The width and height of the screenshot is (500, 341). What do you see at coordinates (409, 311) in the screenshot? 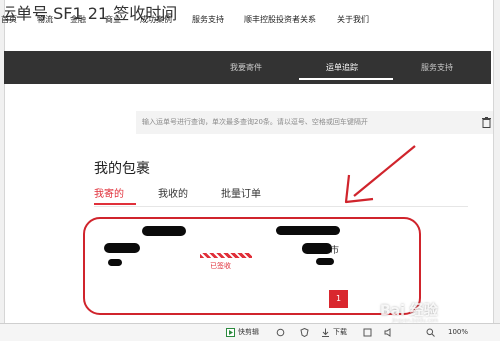
I see `baidu-jingyan-watermark: Bai 经验` at bounding box center [409, 311].